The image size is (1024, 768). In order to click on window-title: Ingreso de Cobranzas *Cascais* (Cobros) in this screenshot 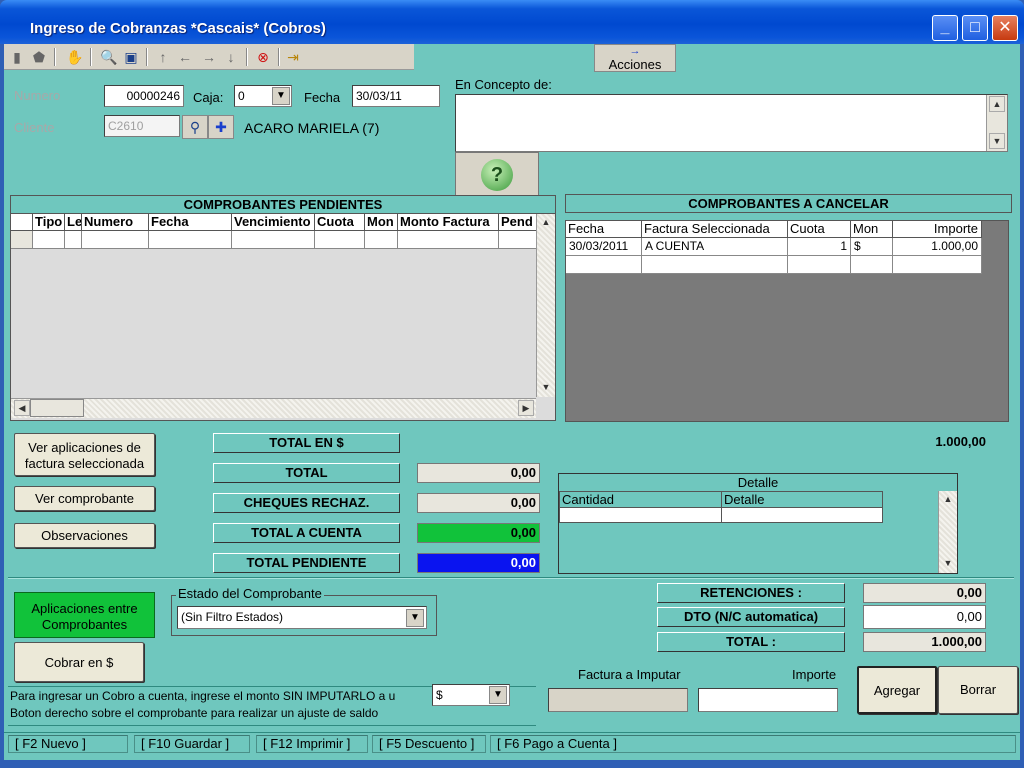, I will do `click(178, 28)`.